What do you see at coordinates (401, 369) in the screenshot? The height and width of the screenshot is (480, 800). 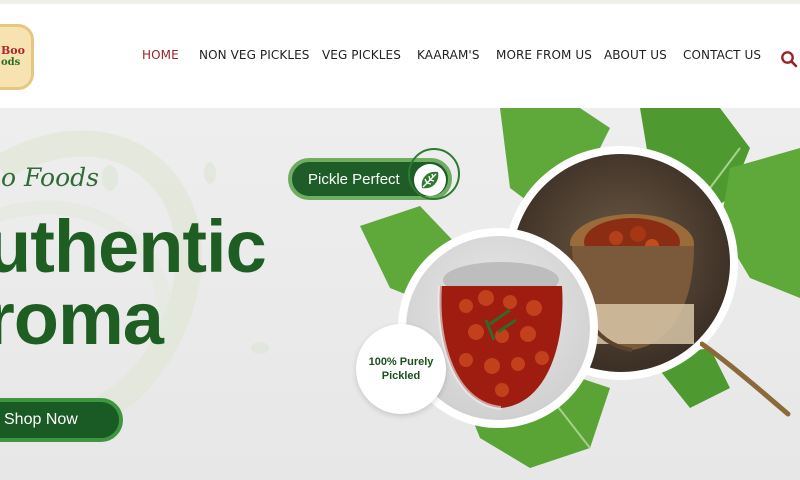 I see `purely-pickled-badge: 100% Purely Pickled` at bounding box center [401, 369].